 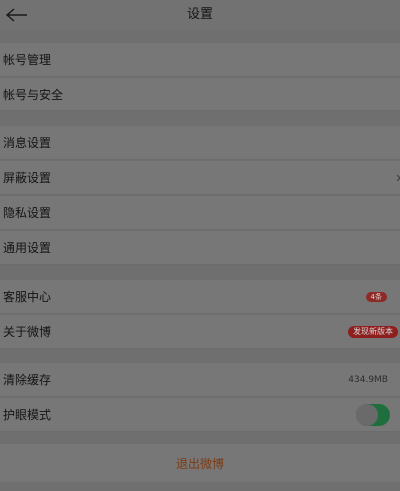 I want to click on settings-item-about: 关于微博 发现新版本, so click(x=200, y=332).